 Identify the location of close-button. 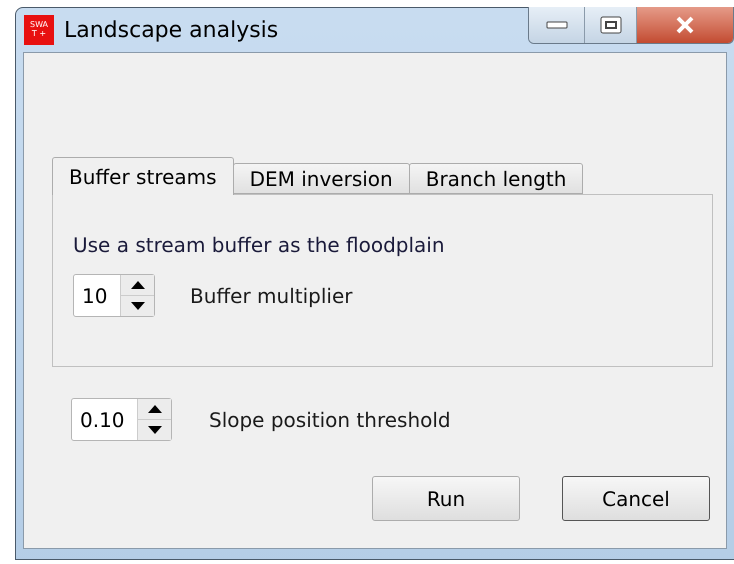
(685, 25).